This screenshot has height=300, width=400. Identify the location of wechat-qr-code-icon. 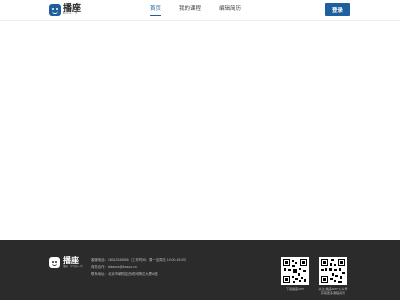
(333, 271).